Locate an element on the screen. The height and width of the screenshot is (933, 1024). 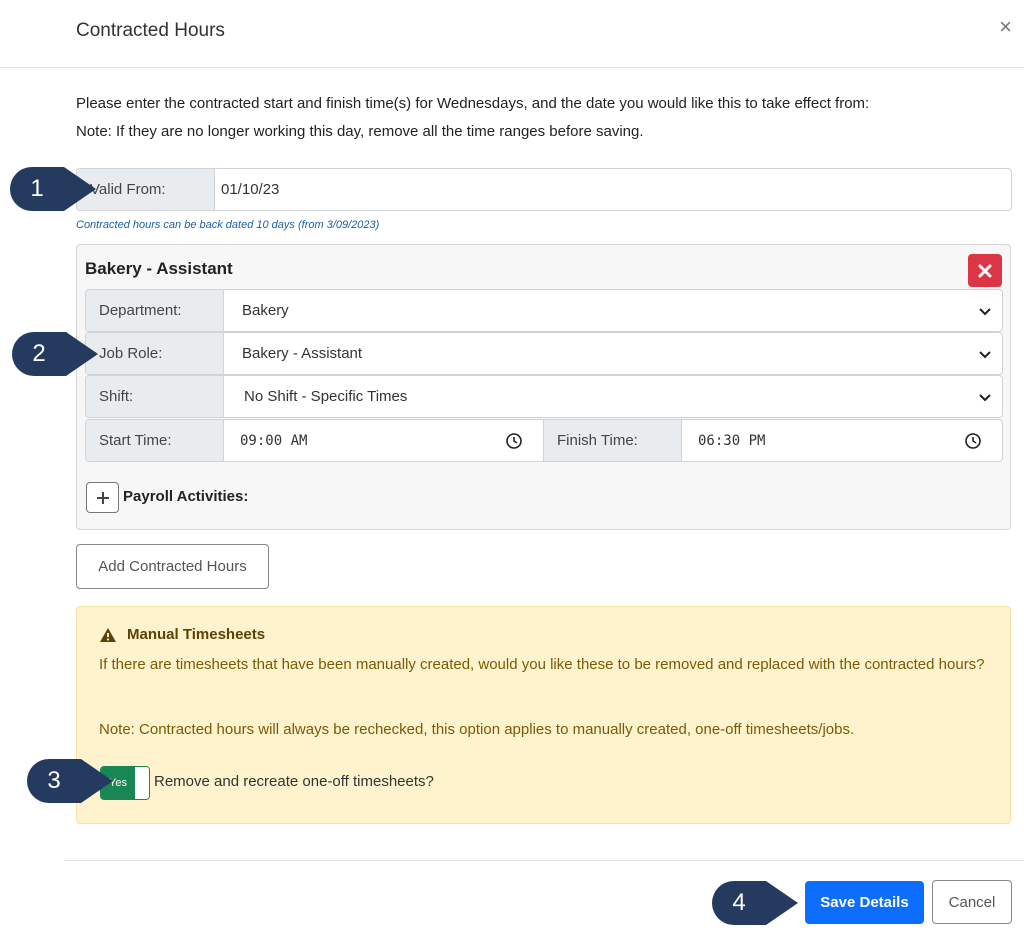
payroll-activities-label: Payroll Activities: is located at coordinates (186, 496).